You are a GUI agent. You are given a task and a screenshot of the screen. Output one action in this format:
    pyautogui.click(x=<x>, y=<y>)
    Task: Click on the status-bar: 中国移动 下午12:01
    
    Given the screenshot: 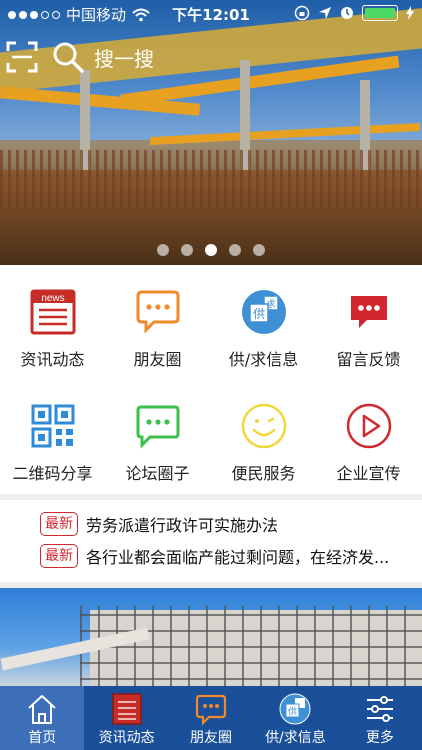 What is the action you would take?
    pyautogui.click(x=211, y=14)
    